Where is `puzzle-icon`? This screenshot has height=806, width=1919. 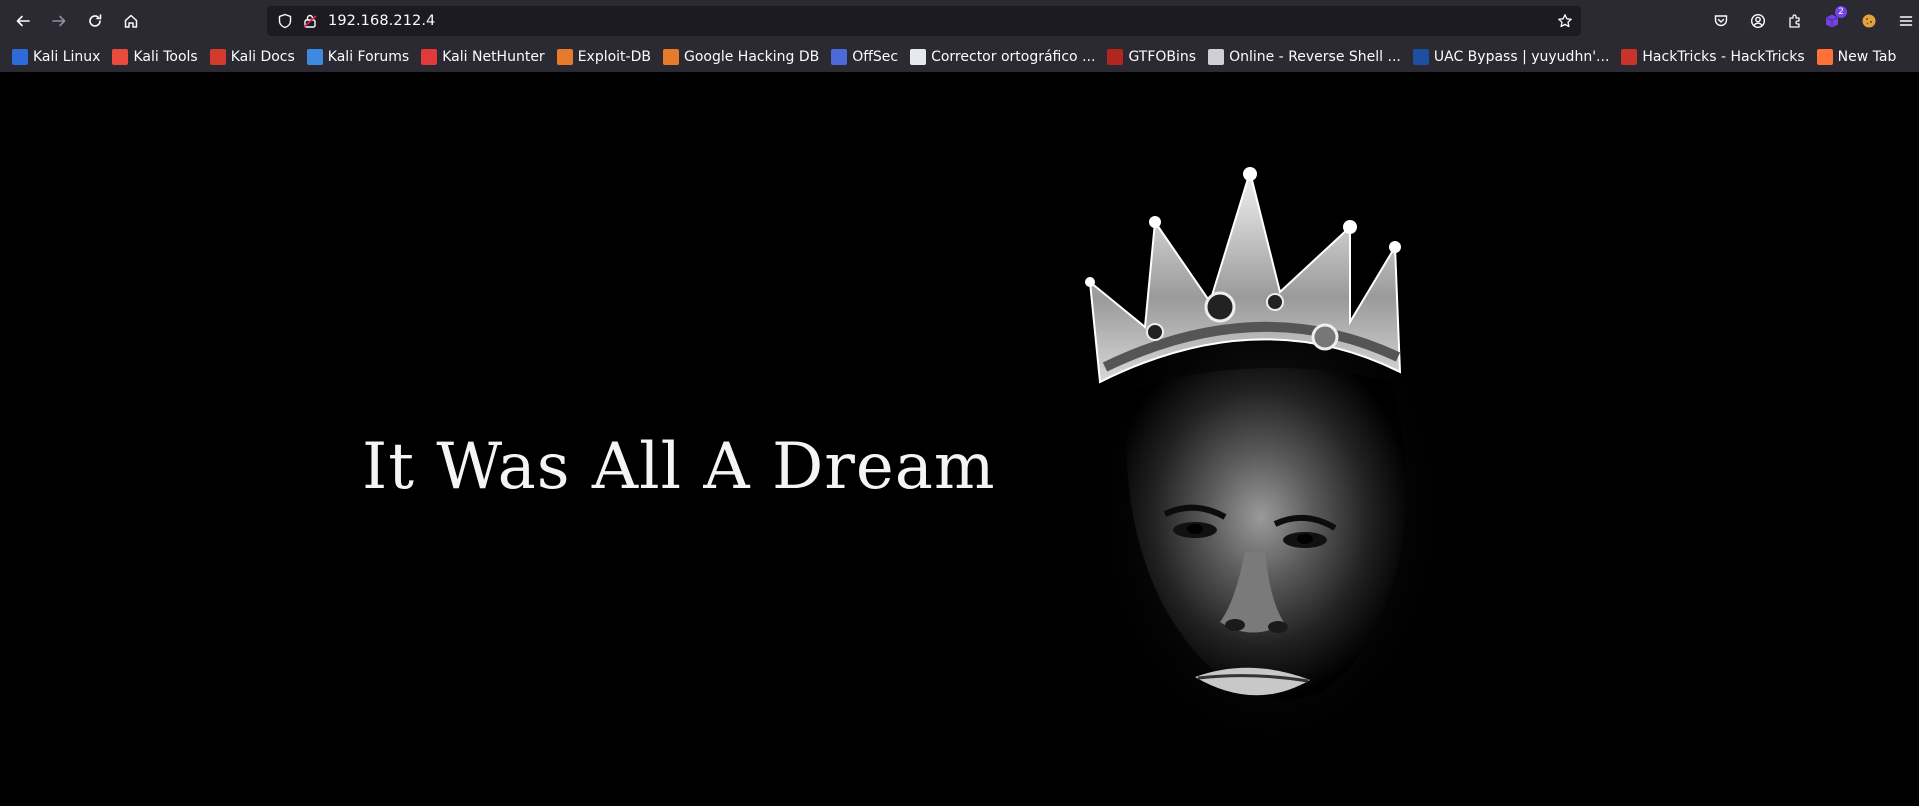
puzzle-icon is located at coordinates (1794, 21).